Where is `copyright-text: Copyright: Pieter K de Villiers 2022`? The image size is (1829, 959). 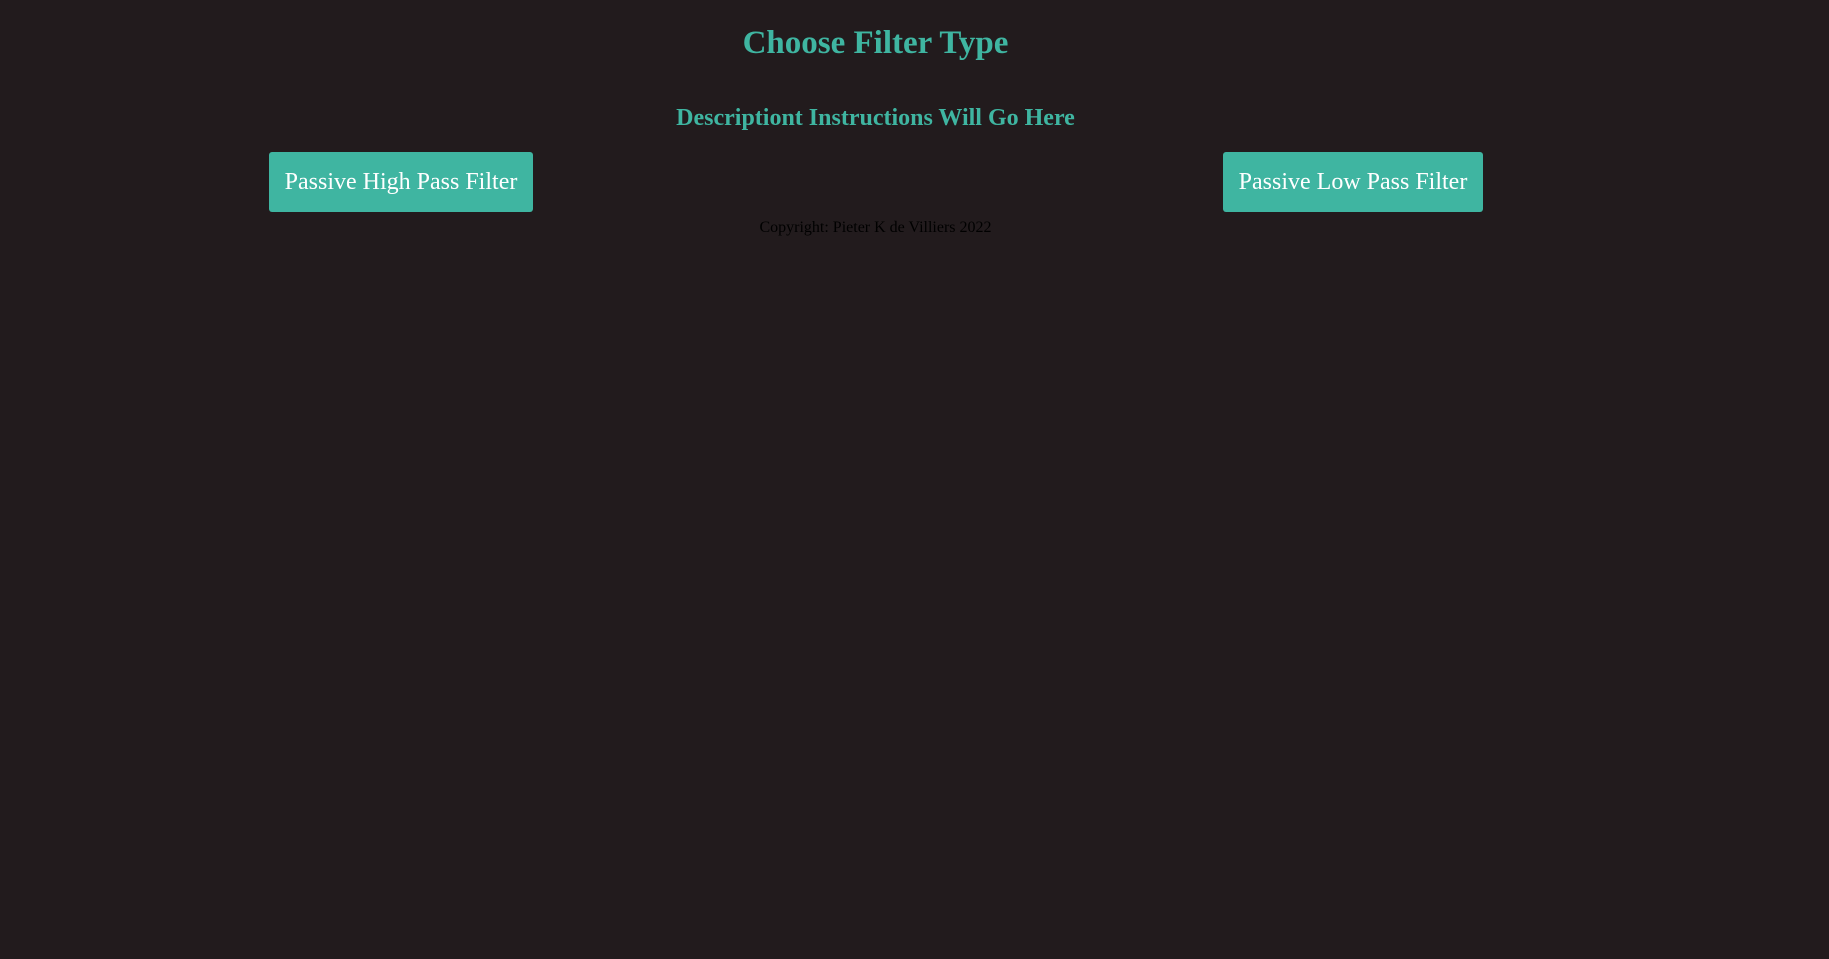
copyright-text: Copyright: Pieter K de Villiers 2022 is located at coordinates (875, 227).